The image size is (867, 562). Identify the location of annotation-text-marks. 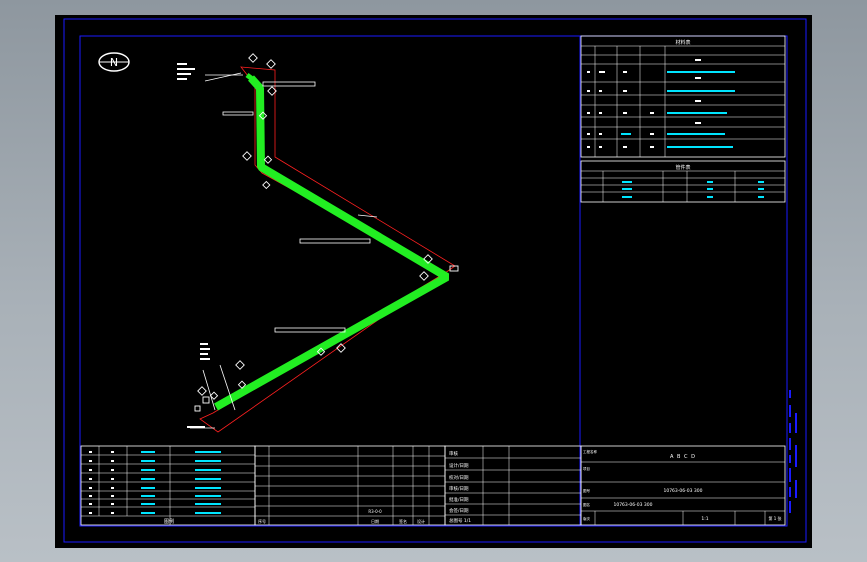
(193, 245).